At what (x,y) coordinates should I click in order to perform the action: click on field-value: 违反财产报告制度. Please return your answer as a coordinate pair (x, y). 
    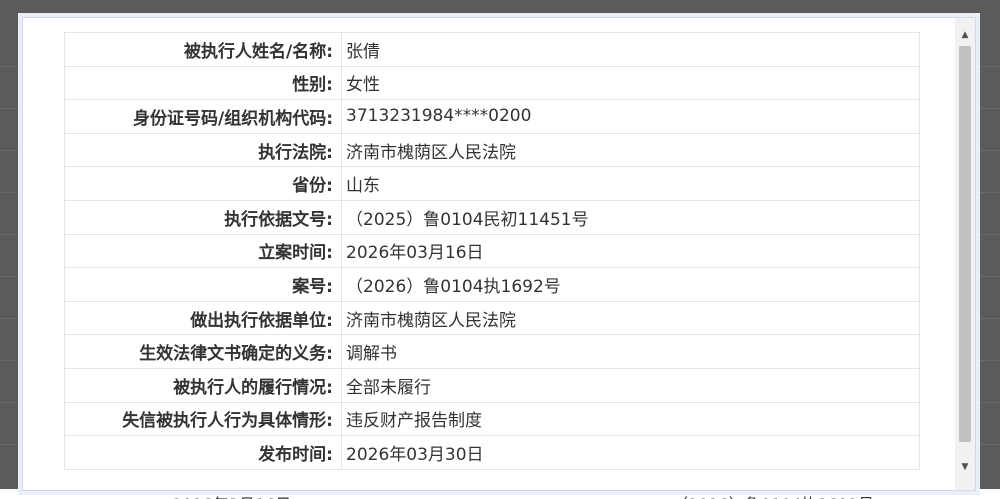
    Looking at the image, I should click on (630, 419).